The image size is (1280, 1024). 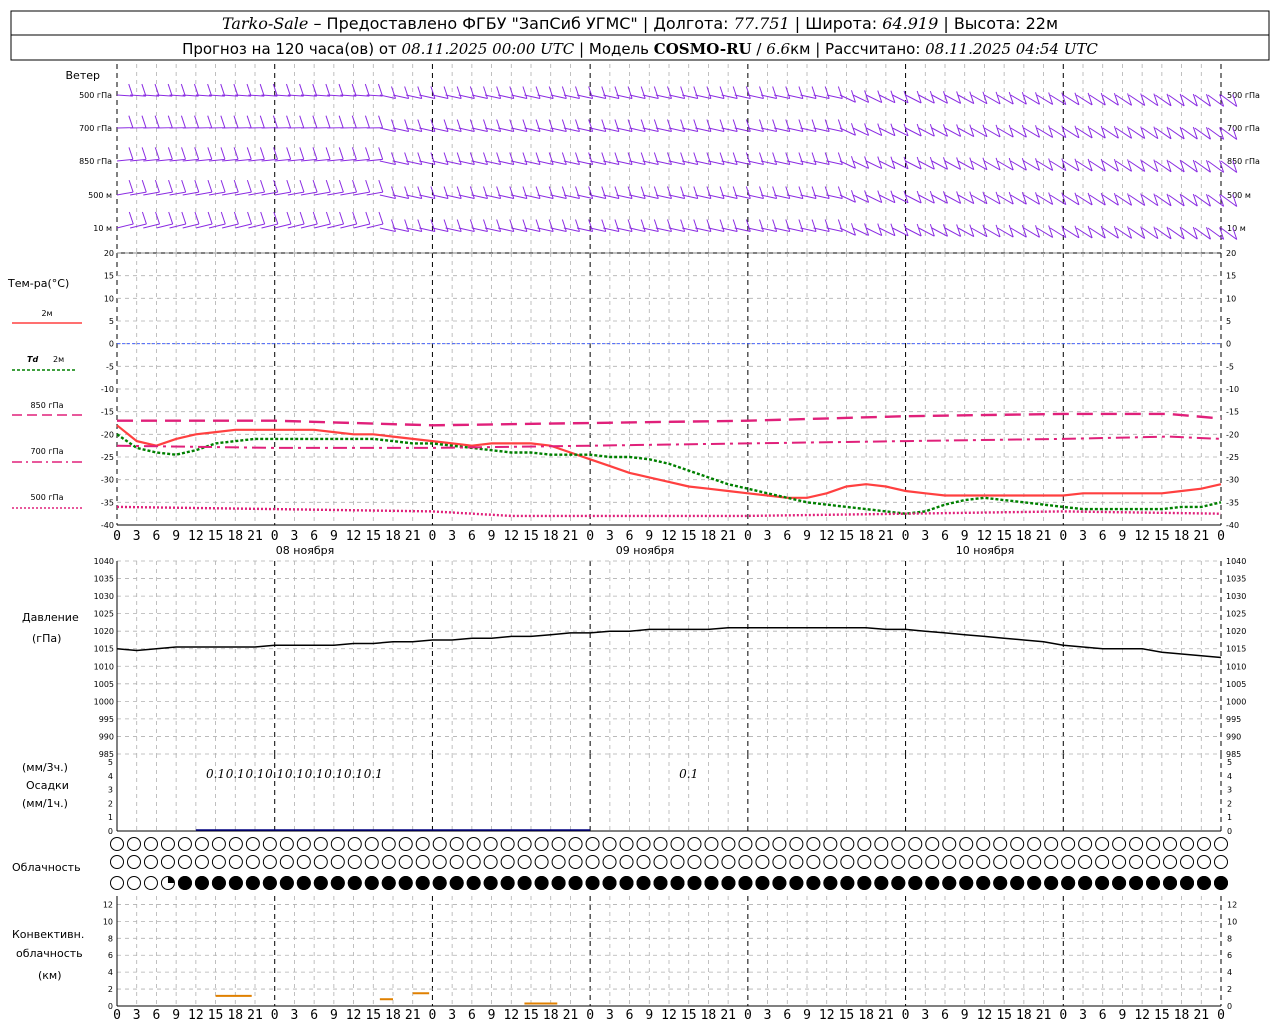 I want to click on precip-ytick-left: 3, so click(x=110, y=790).